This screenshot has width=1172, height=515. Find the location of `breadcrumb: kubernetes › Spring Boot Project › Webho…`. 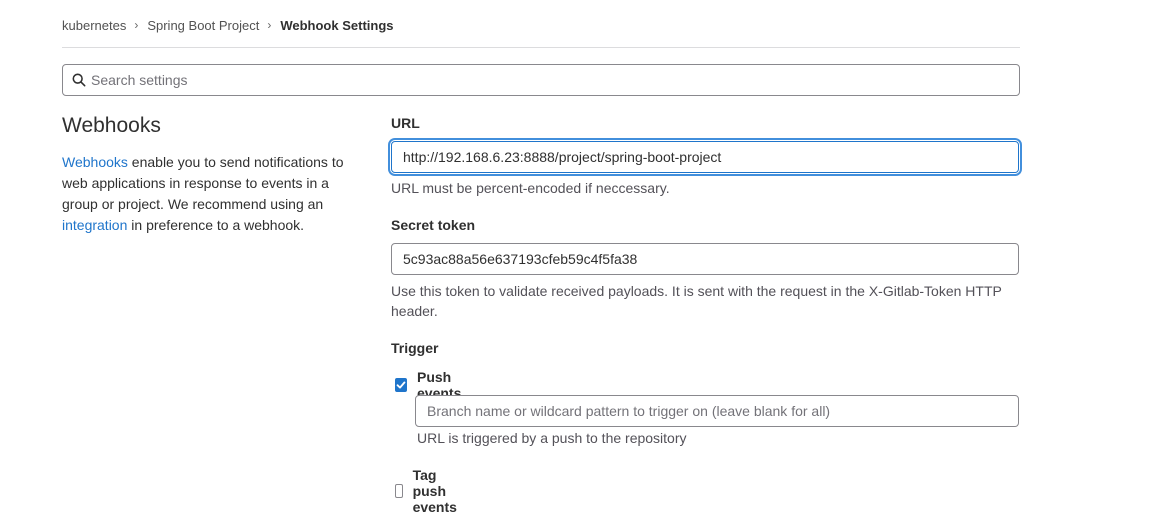

breadcrumb: kubernetes › Spring Boot Project › Webho… is located at coordinates (228, 25).